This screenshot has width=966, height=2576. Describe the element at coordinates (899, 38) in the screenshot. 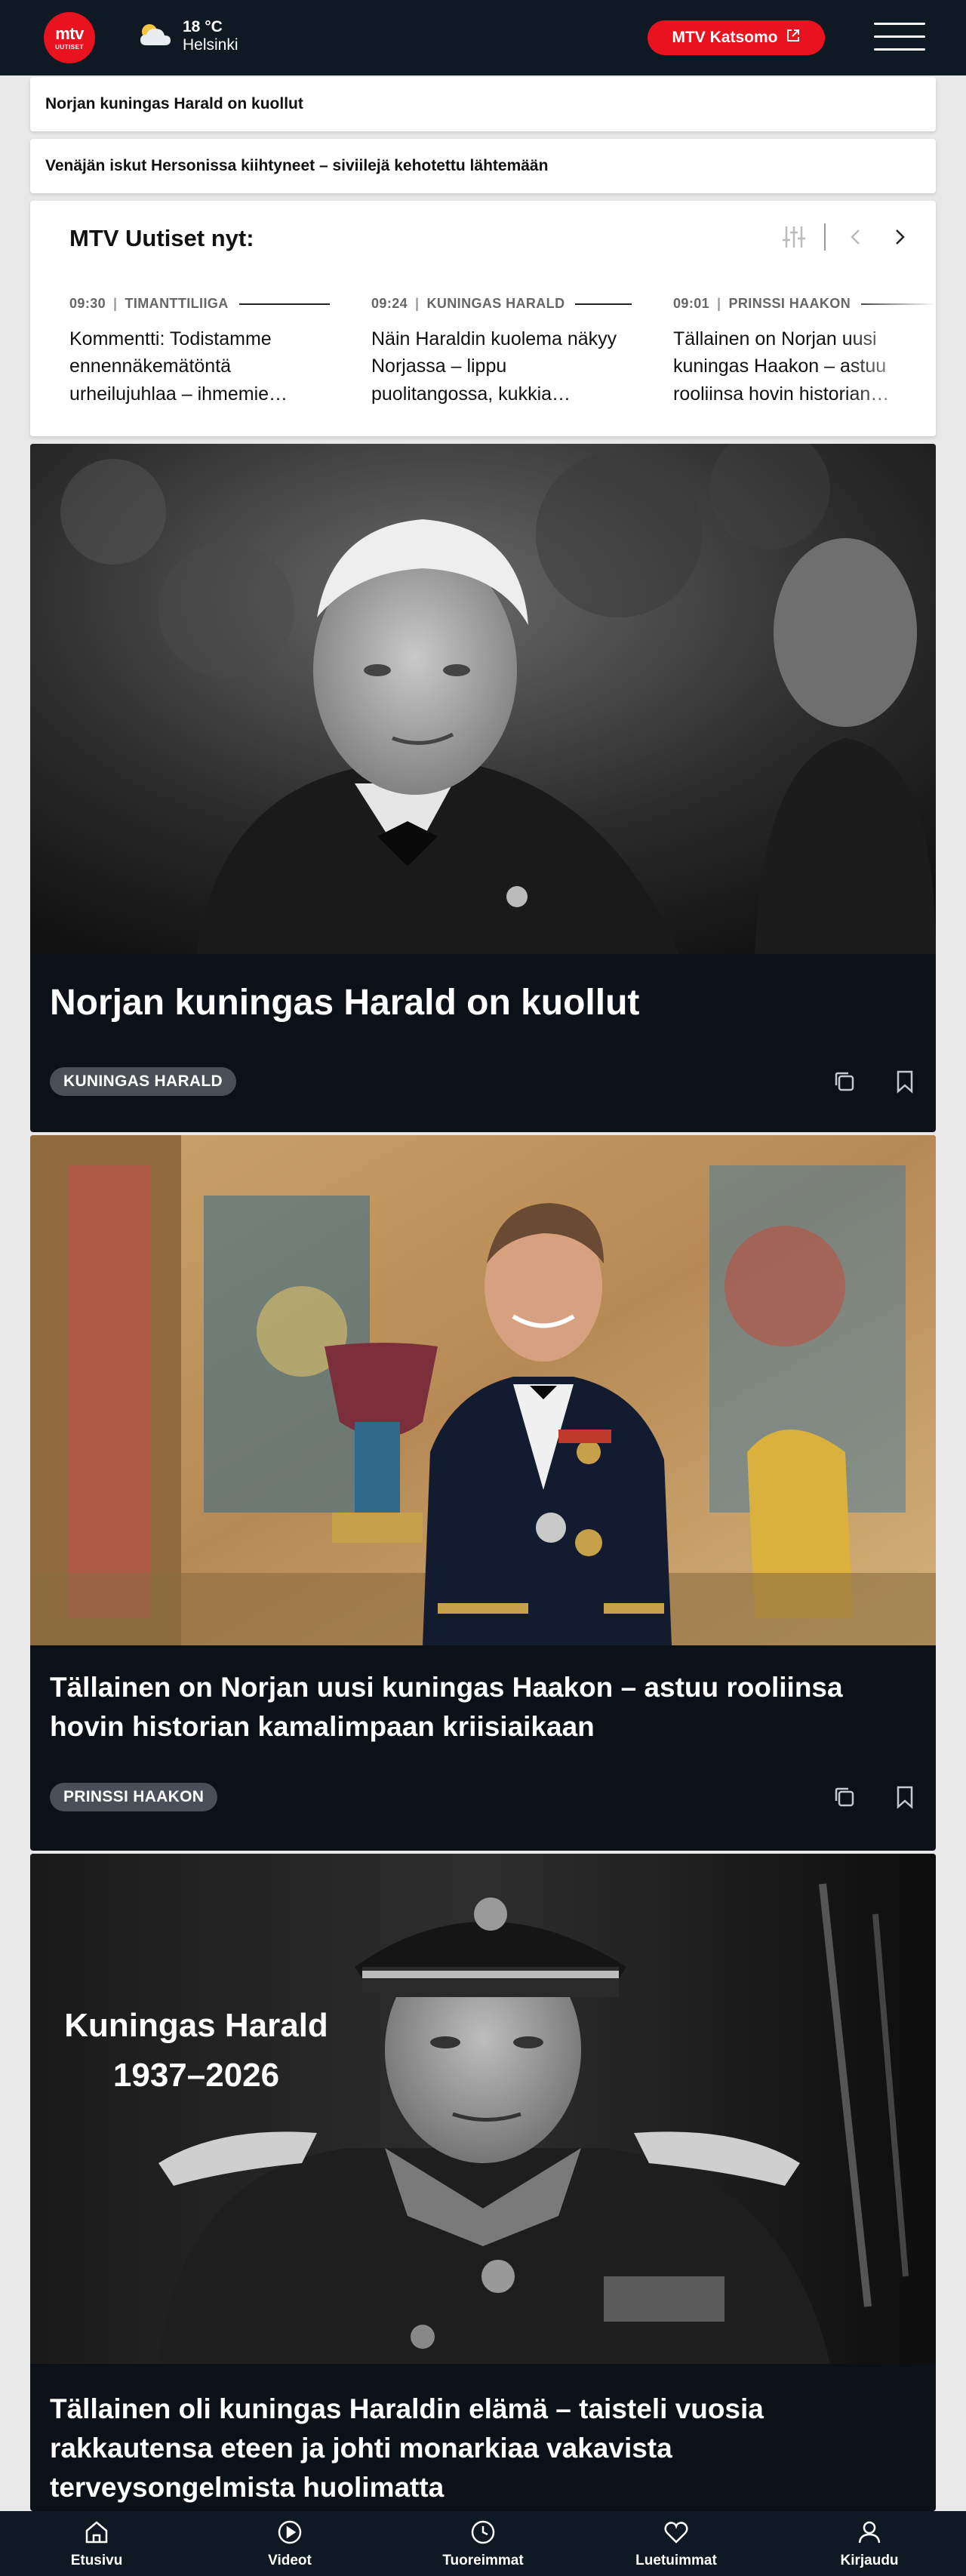

I see `hamburger-menu-icon` at that location.